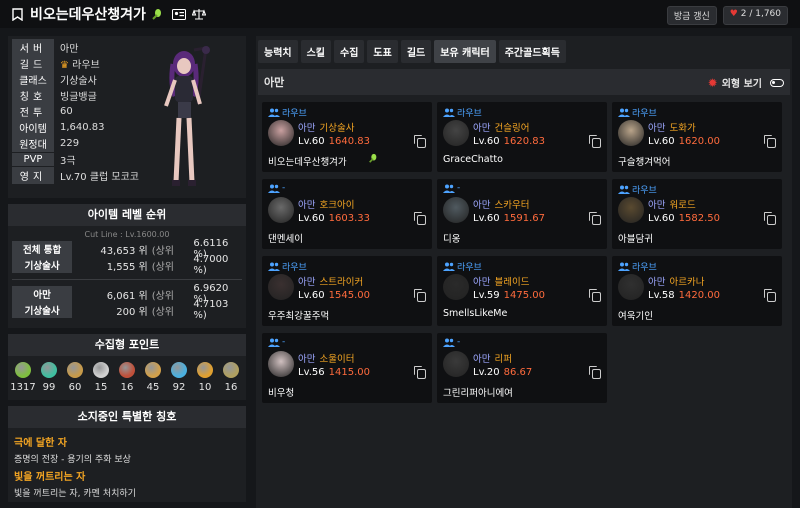 The width and height of the screenshot is (800, 508). Describe the element at coordinates (42, 310) in the screenshot. I see `ranking-label: 기상술사` at that location.